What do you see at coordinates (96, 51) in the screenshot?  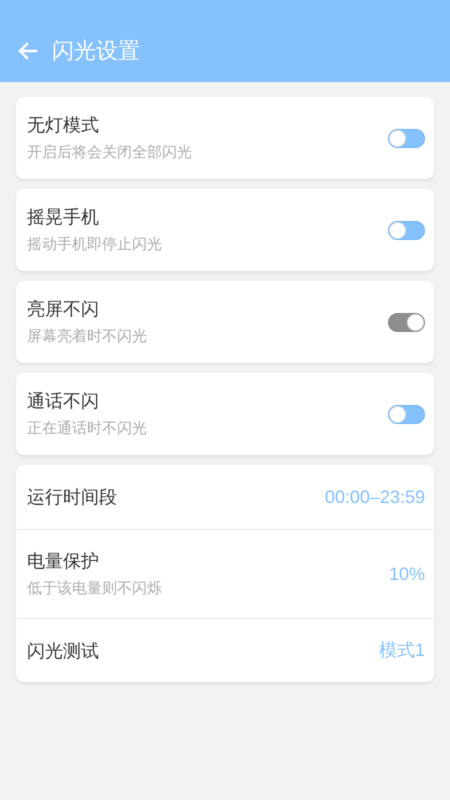 I see `page-title: 闪光设置` at bounding box center [96, 51].